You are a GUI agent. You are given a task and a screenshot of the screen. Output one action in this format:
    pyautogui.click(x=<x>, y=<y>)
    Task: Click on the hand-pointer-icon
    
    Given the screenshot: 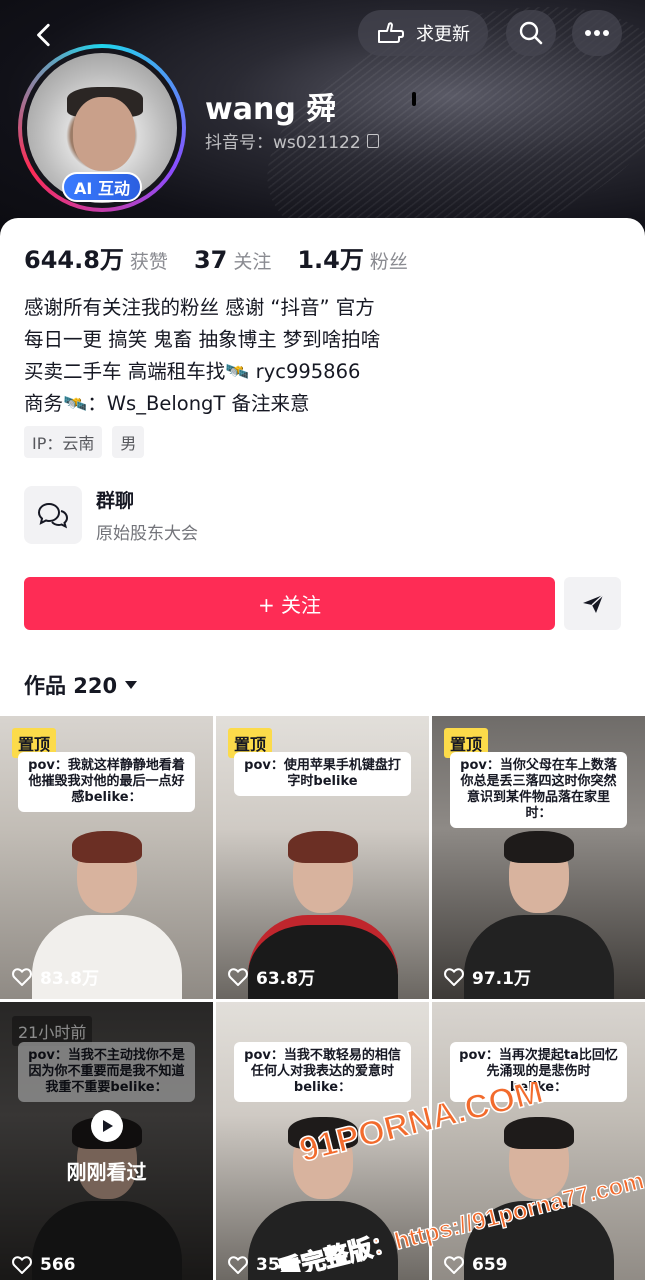 What is the action you would take?
    pyautogui.click(x=391, y=32)
    